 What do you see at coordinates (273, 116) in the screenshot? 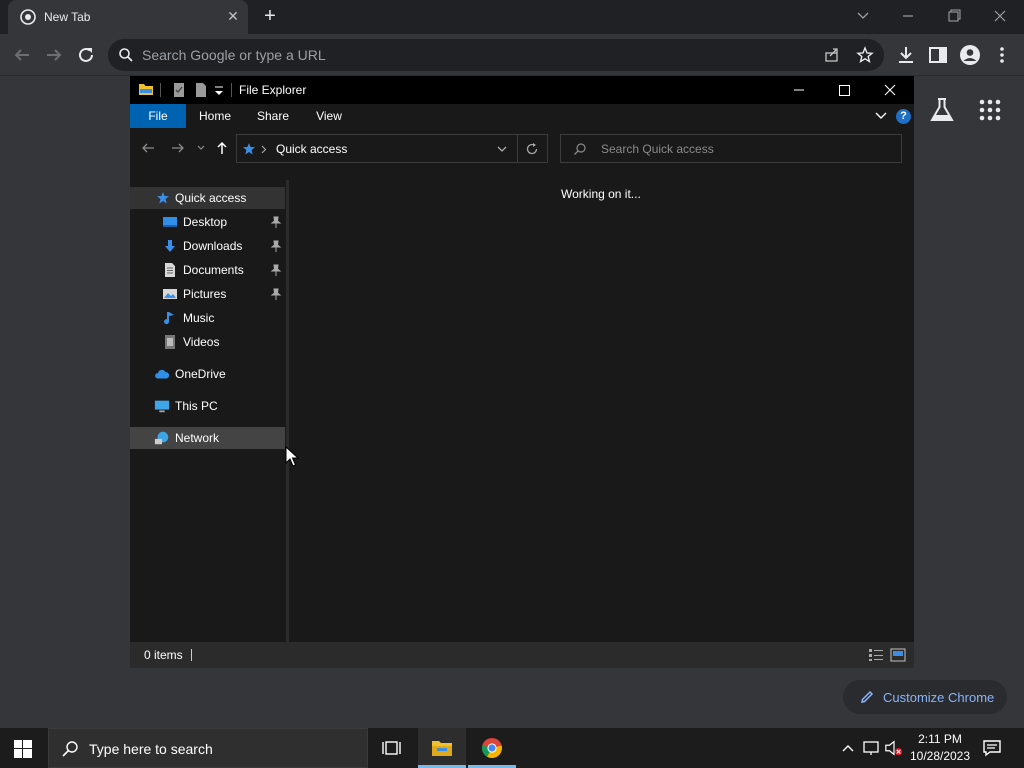
I see `ribbon-tab-share: Share` at bounding box center [273, 116].